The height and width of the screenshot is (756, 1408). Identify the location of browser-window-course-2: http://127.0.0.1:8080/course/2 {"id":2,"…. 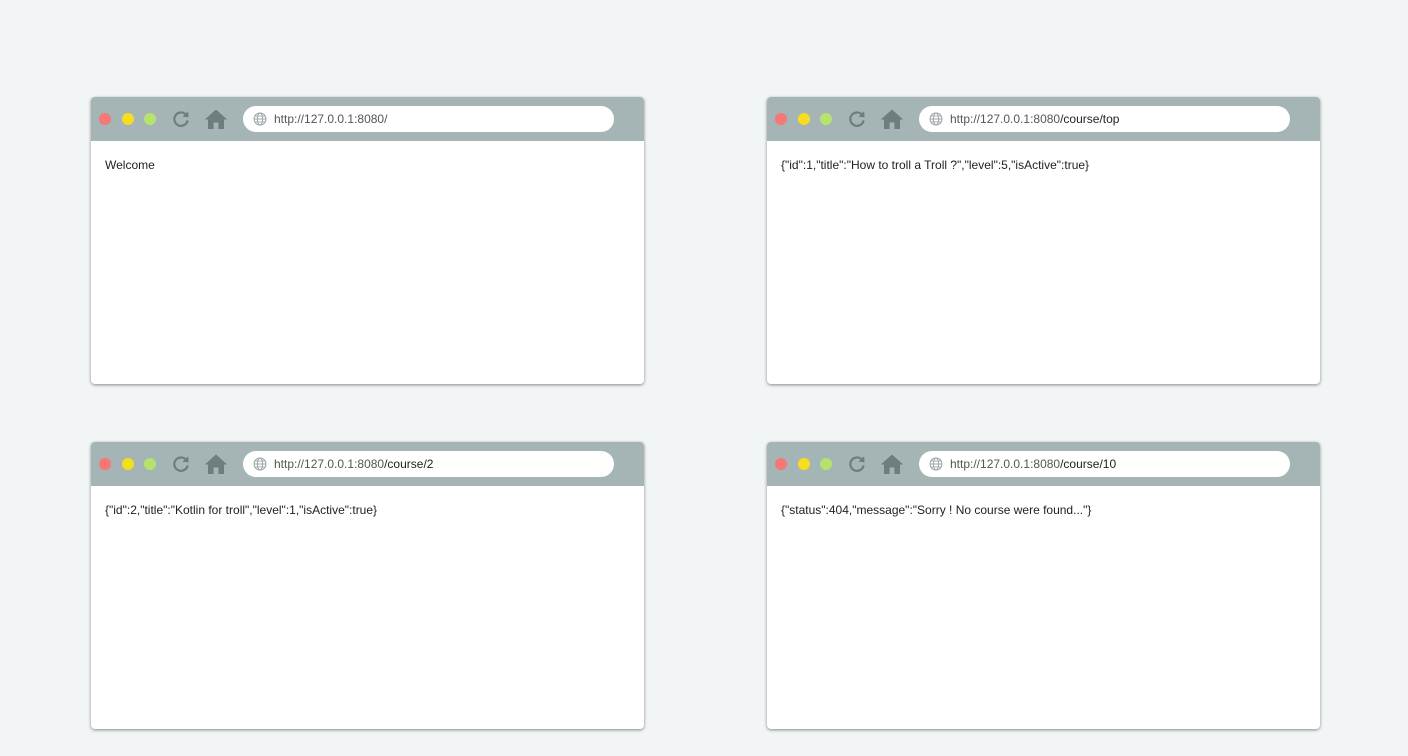
(367, 585).